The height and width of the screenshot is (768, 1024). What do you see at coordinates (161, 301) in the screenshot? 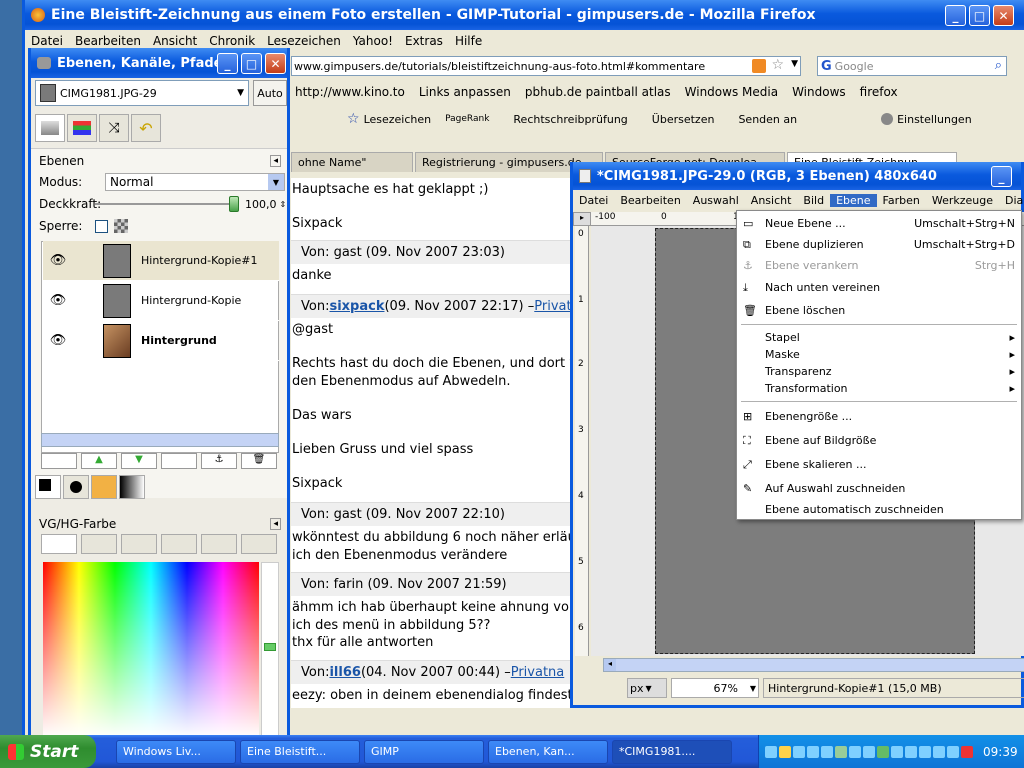
I see `layer-row: 👁 Hintergrund-Kopie` at bounding box center [161, 301].